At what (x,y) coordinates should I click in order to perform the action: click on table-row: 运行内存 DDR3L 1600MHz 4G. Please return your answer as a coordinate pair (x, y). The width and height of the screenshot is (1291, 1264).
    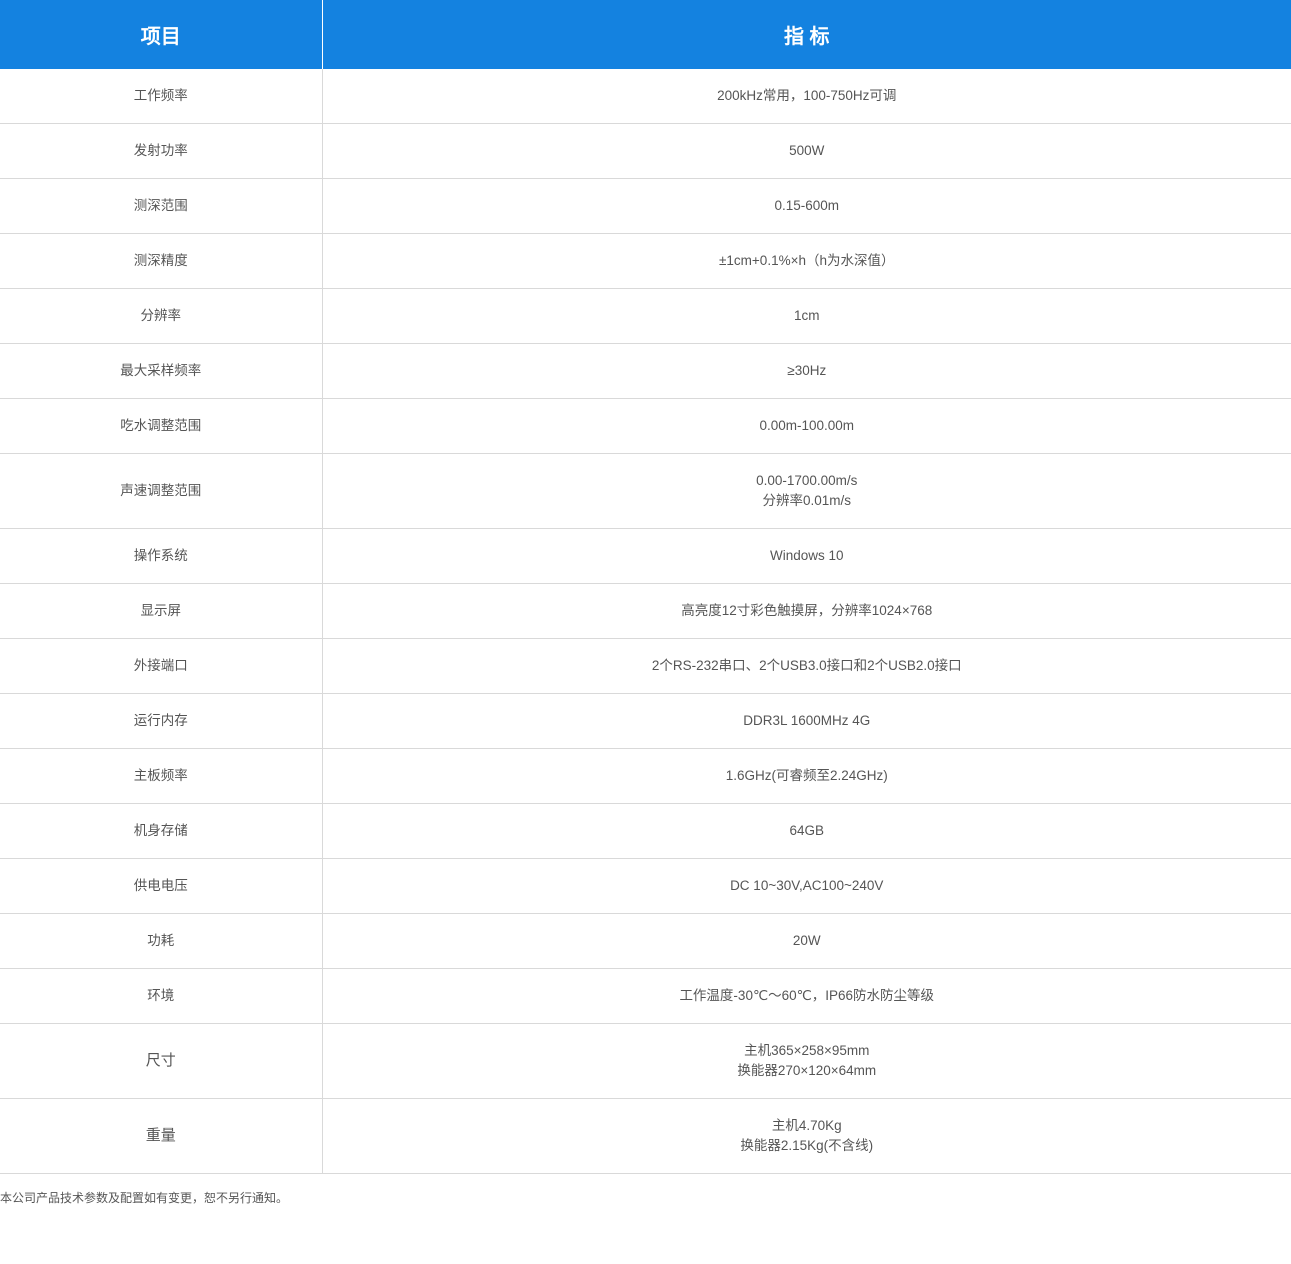
    Looking at the image, I should click on (645, 721).